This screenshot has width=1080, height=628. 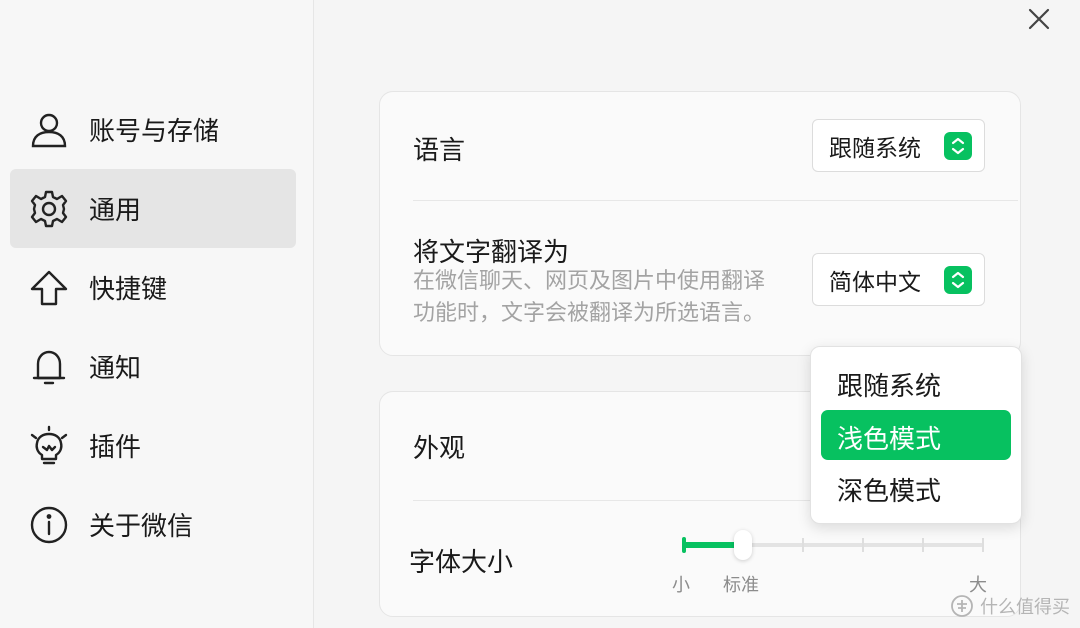 I want to click on appearance-label: 外观, so click(x=439, y=449).